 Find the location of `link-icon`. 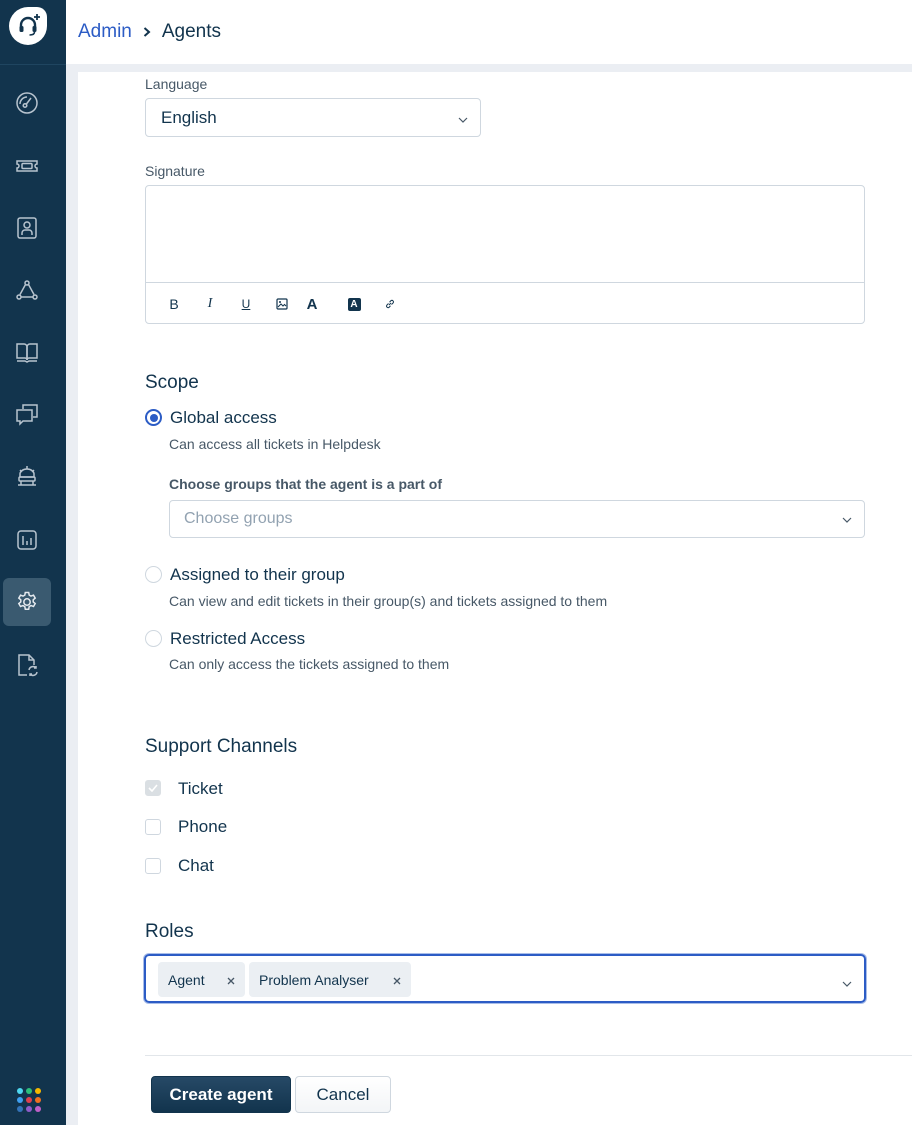

link-icon is located at coordinates (390, 304).